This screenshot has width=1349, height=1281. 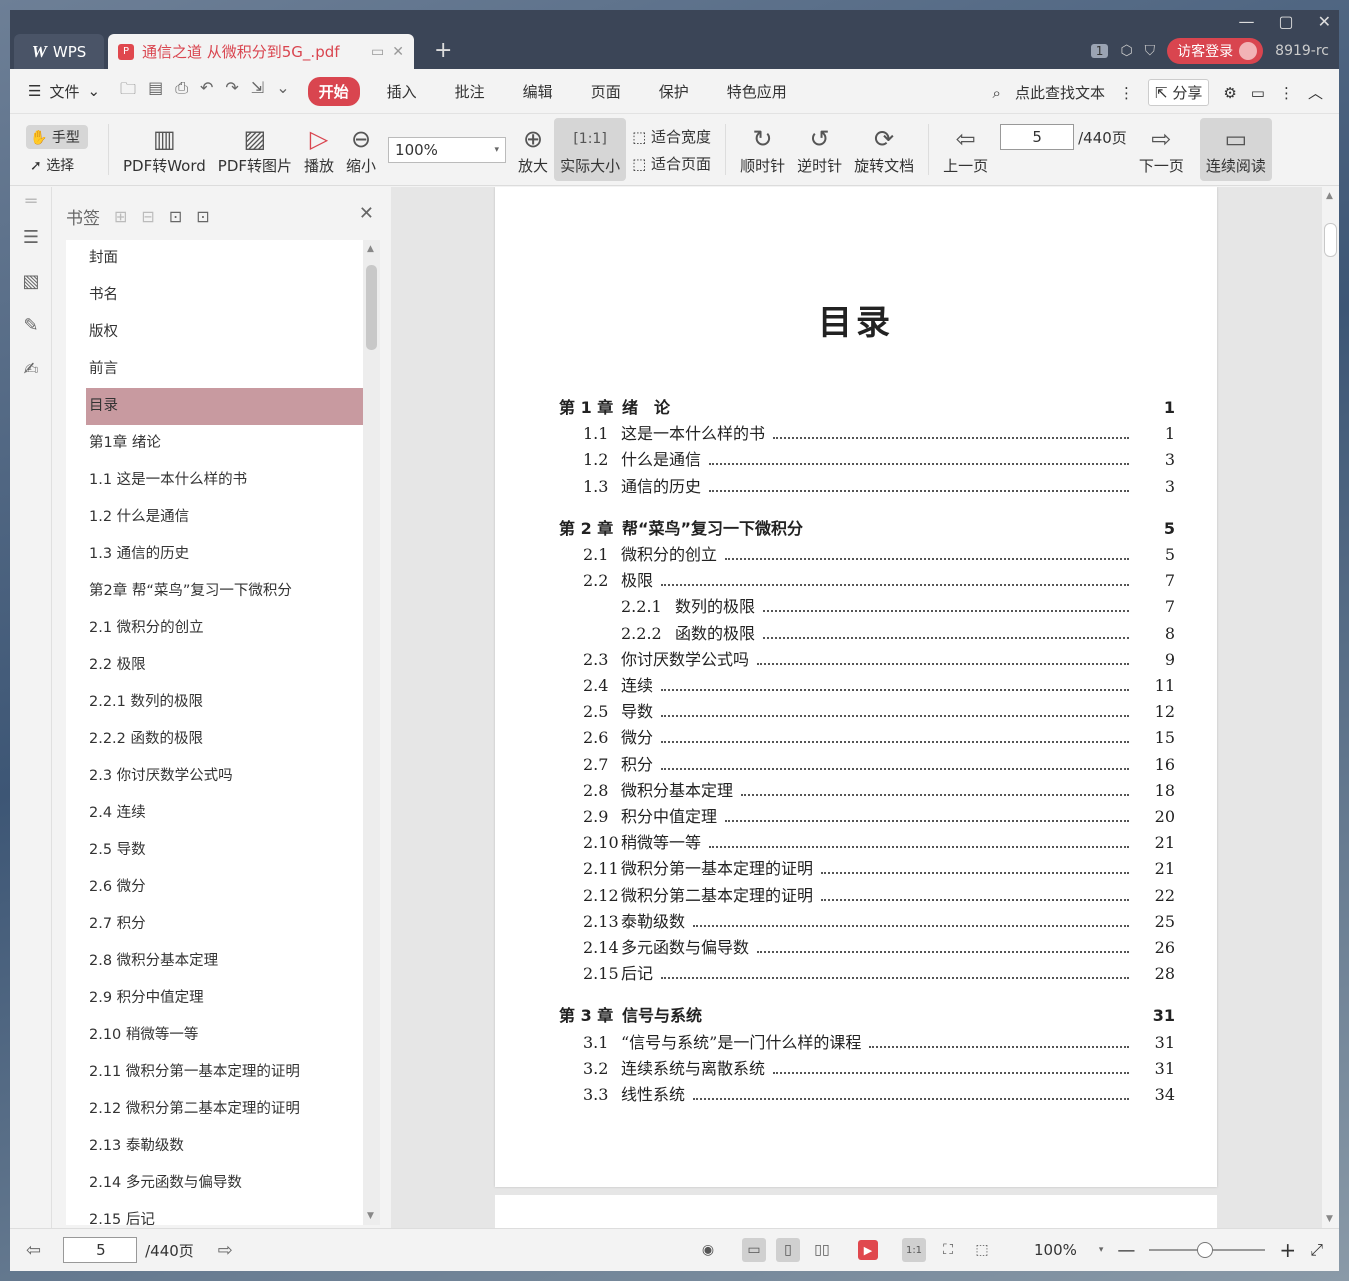 What do you see at coordinates (674, 91) in the screenshot?
I see `menu-protect: 保护` at bounding box center [674, 91].